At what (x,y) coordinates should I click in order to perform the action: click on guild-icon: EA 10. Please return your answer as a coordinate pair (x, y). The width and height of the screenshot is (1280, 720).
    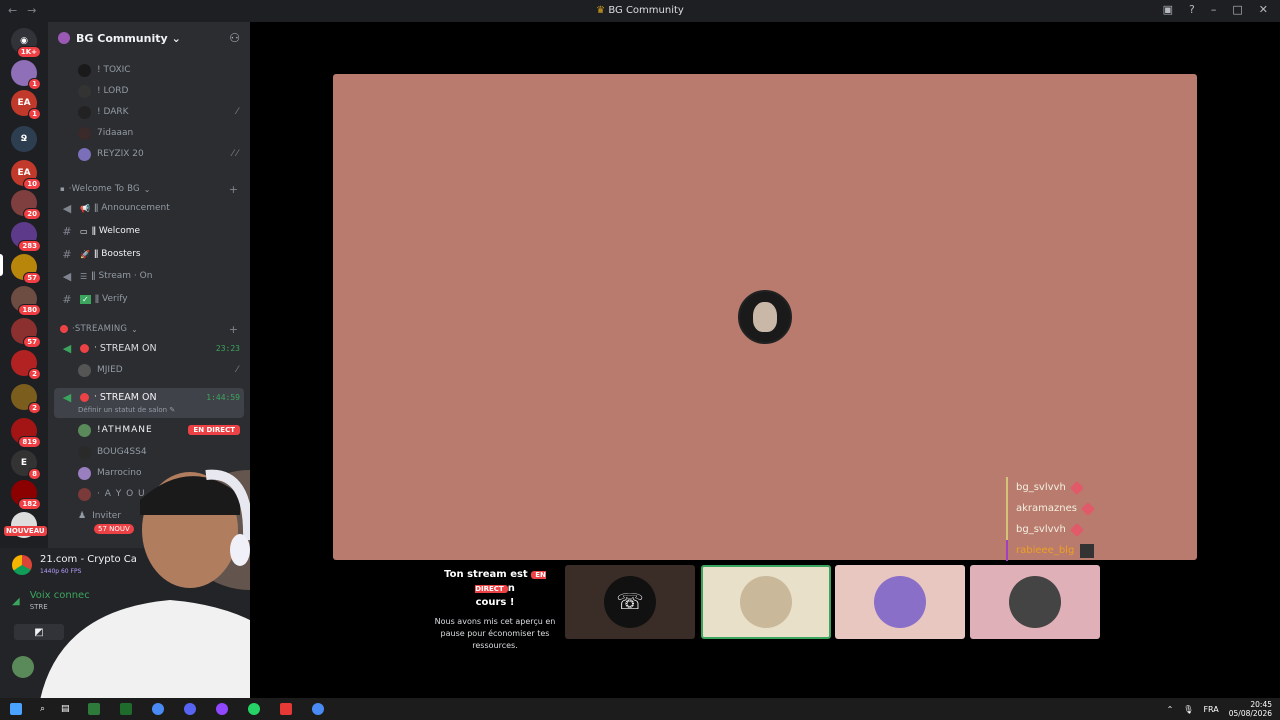
    Looking at the image, I should click on (26, 175).